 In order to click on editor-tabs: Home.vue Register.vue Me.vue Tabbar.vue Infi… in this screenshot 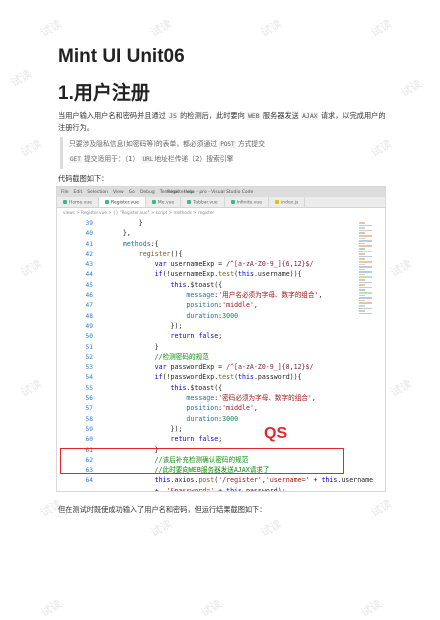, I will do `click(221, 202)`.